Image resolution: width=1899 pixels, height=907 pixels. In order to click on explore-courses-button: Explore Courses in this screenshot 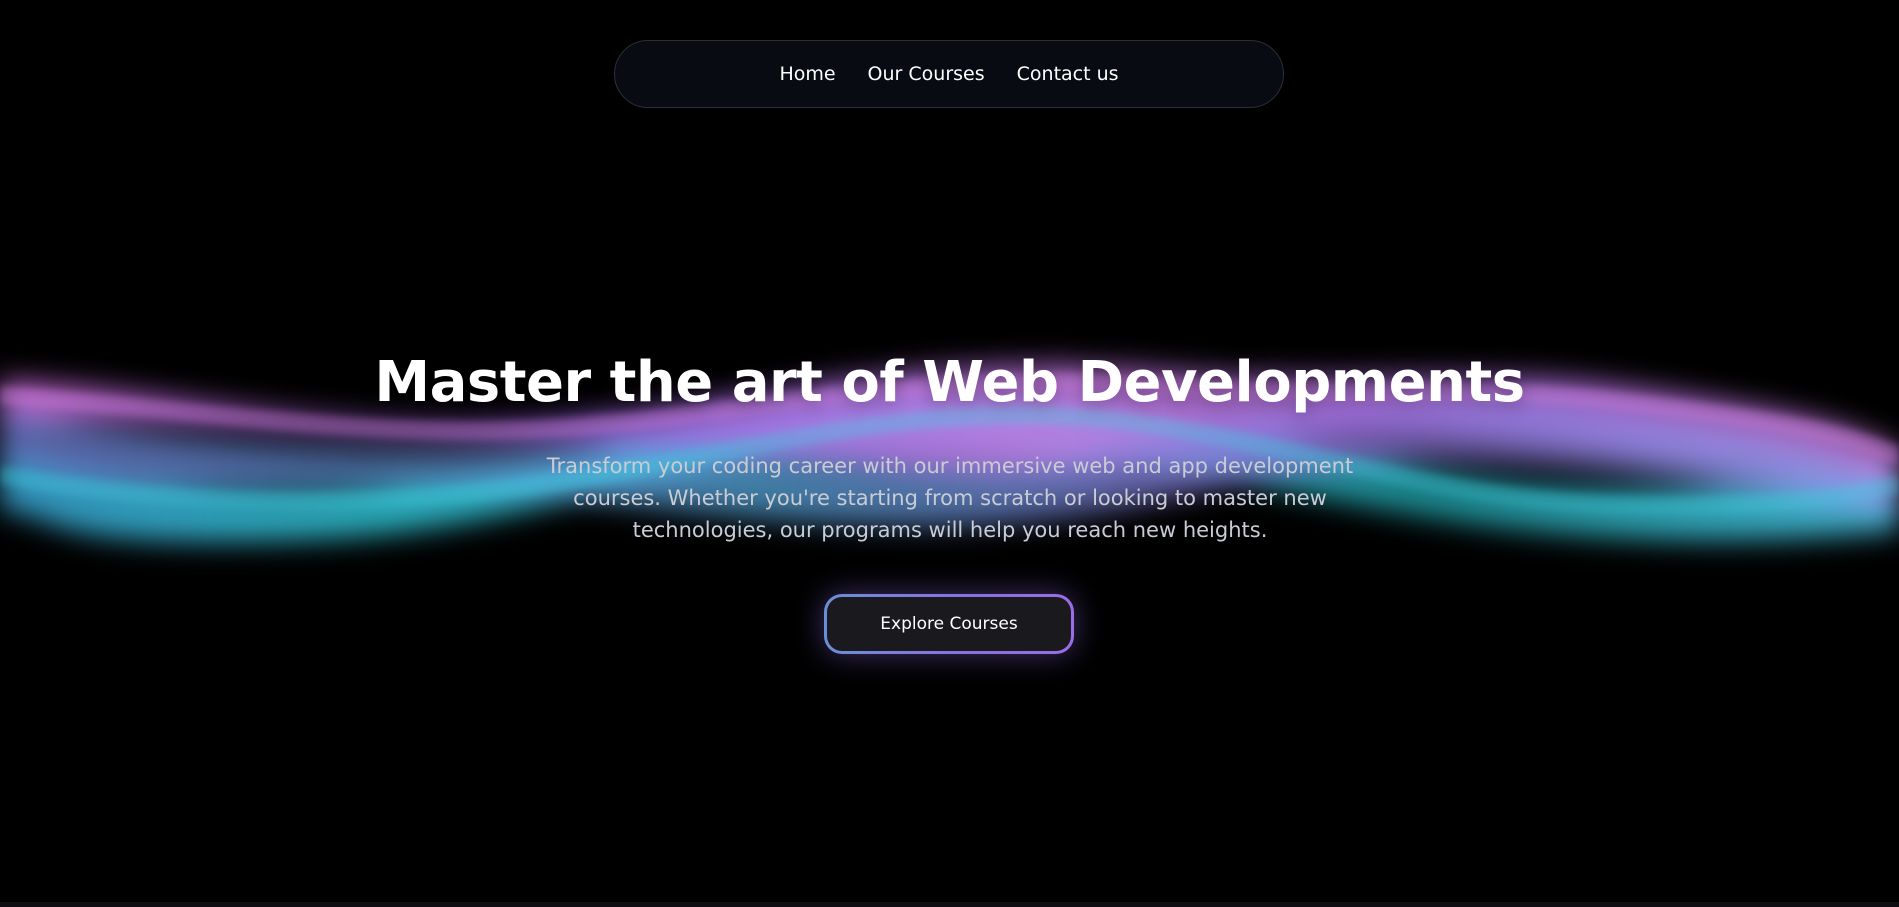, I will do `click(949, 624)`.